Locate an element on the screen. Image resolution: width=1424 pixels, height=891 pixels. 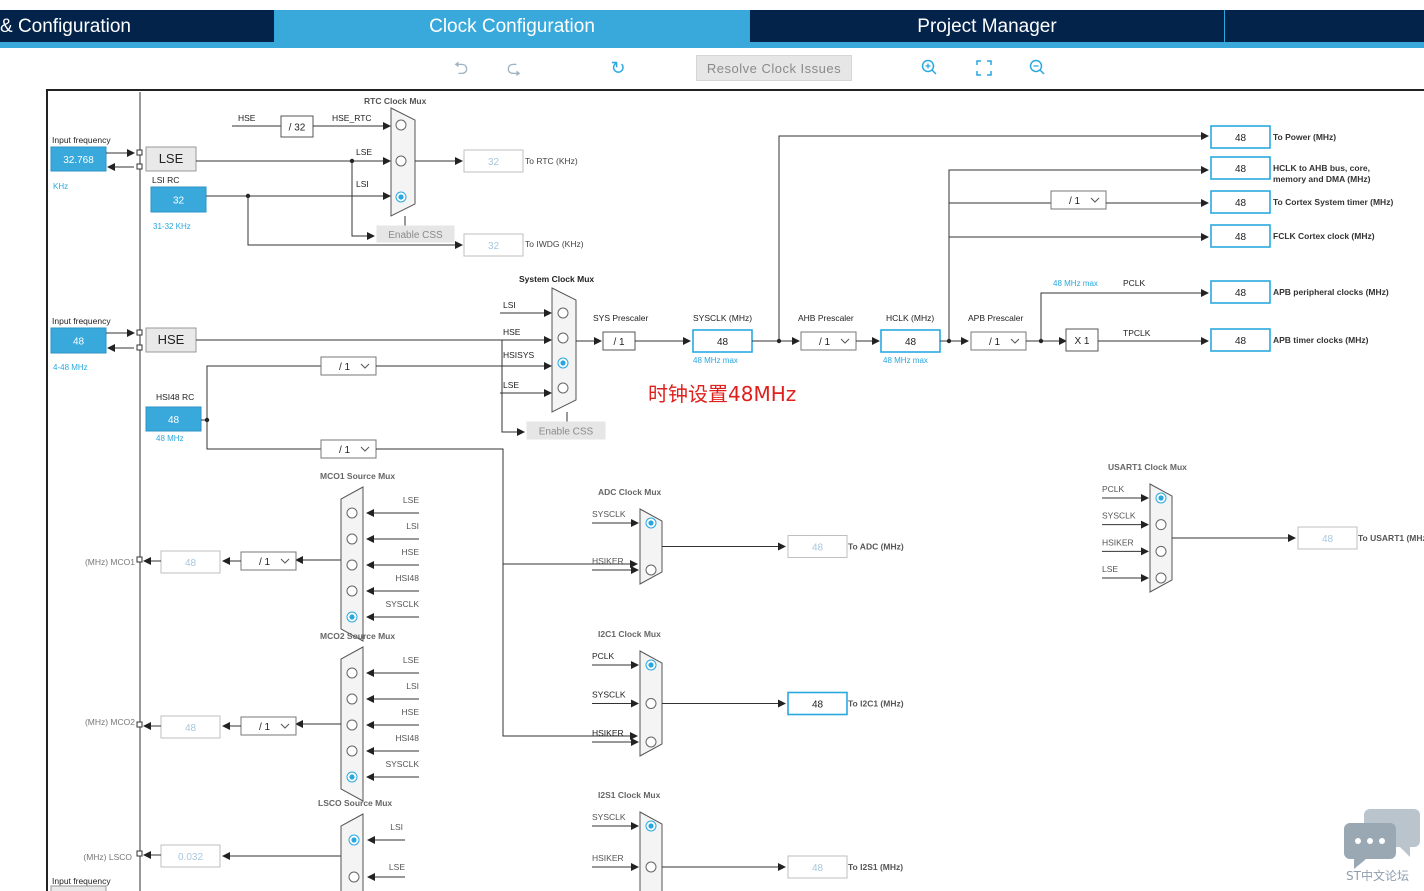
mco2-radio-hse is located at coordinates (352, 725).